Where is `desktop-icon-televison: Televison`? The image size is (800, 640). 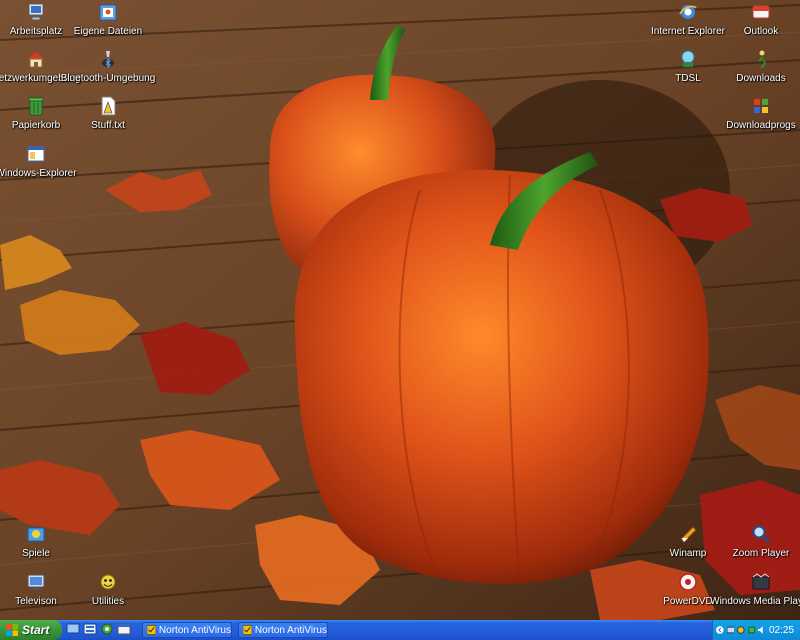
desktop-icon-televison: Televison is located at coordinates (38, 594).